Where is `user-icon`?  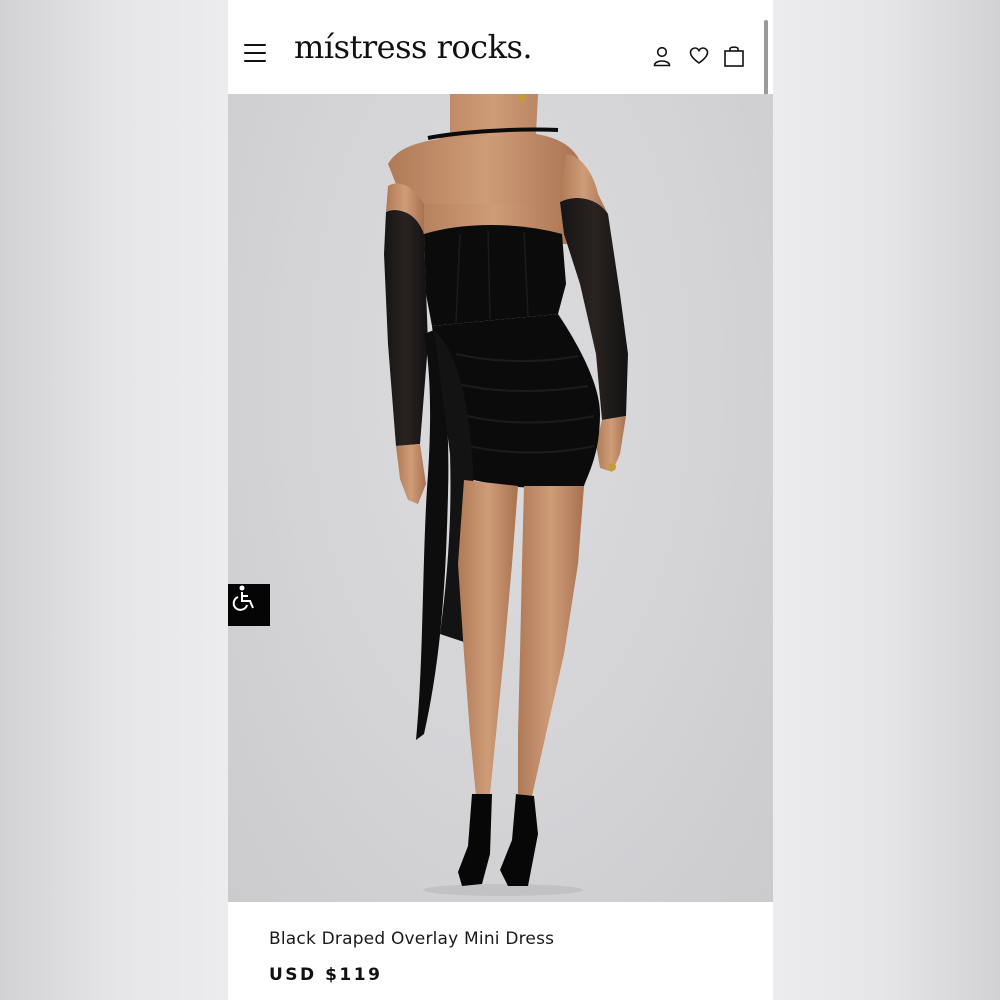
user-icon is located at coordinates (662, 56).